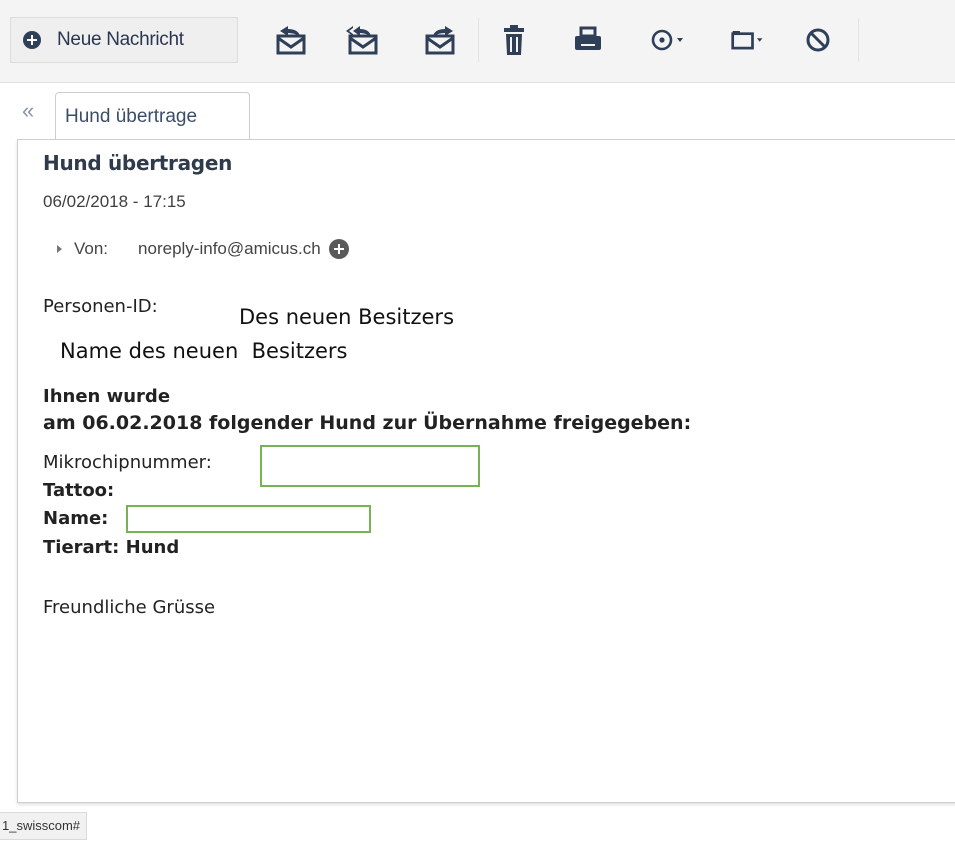 The width and height of the screenshot is (955, 844). What do you see at coordinates (138, 163) in the screenshot?
I see `message-subject: Hund übertragen` at bounding box center [138, 163].